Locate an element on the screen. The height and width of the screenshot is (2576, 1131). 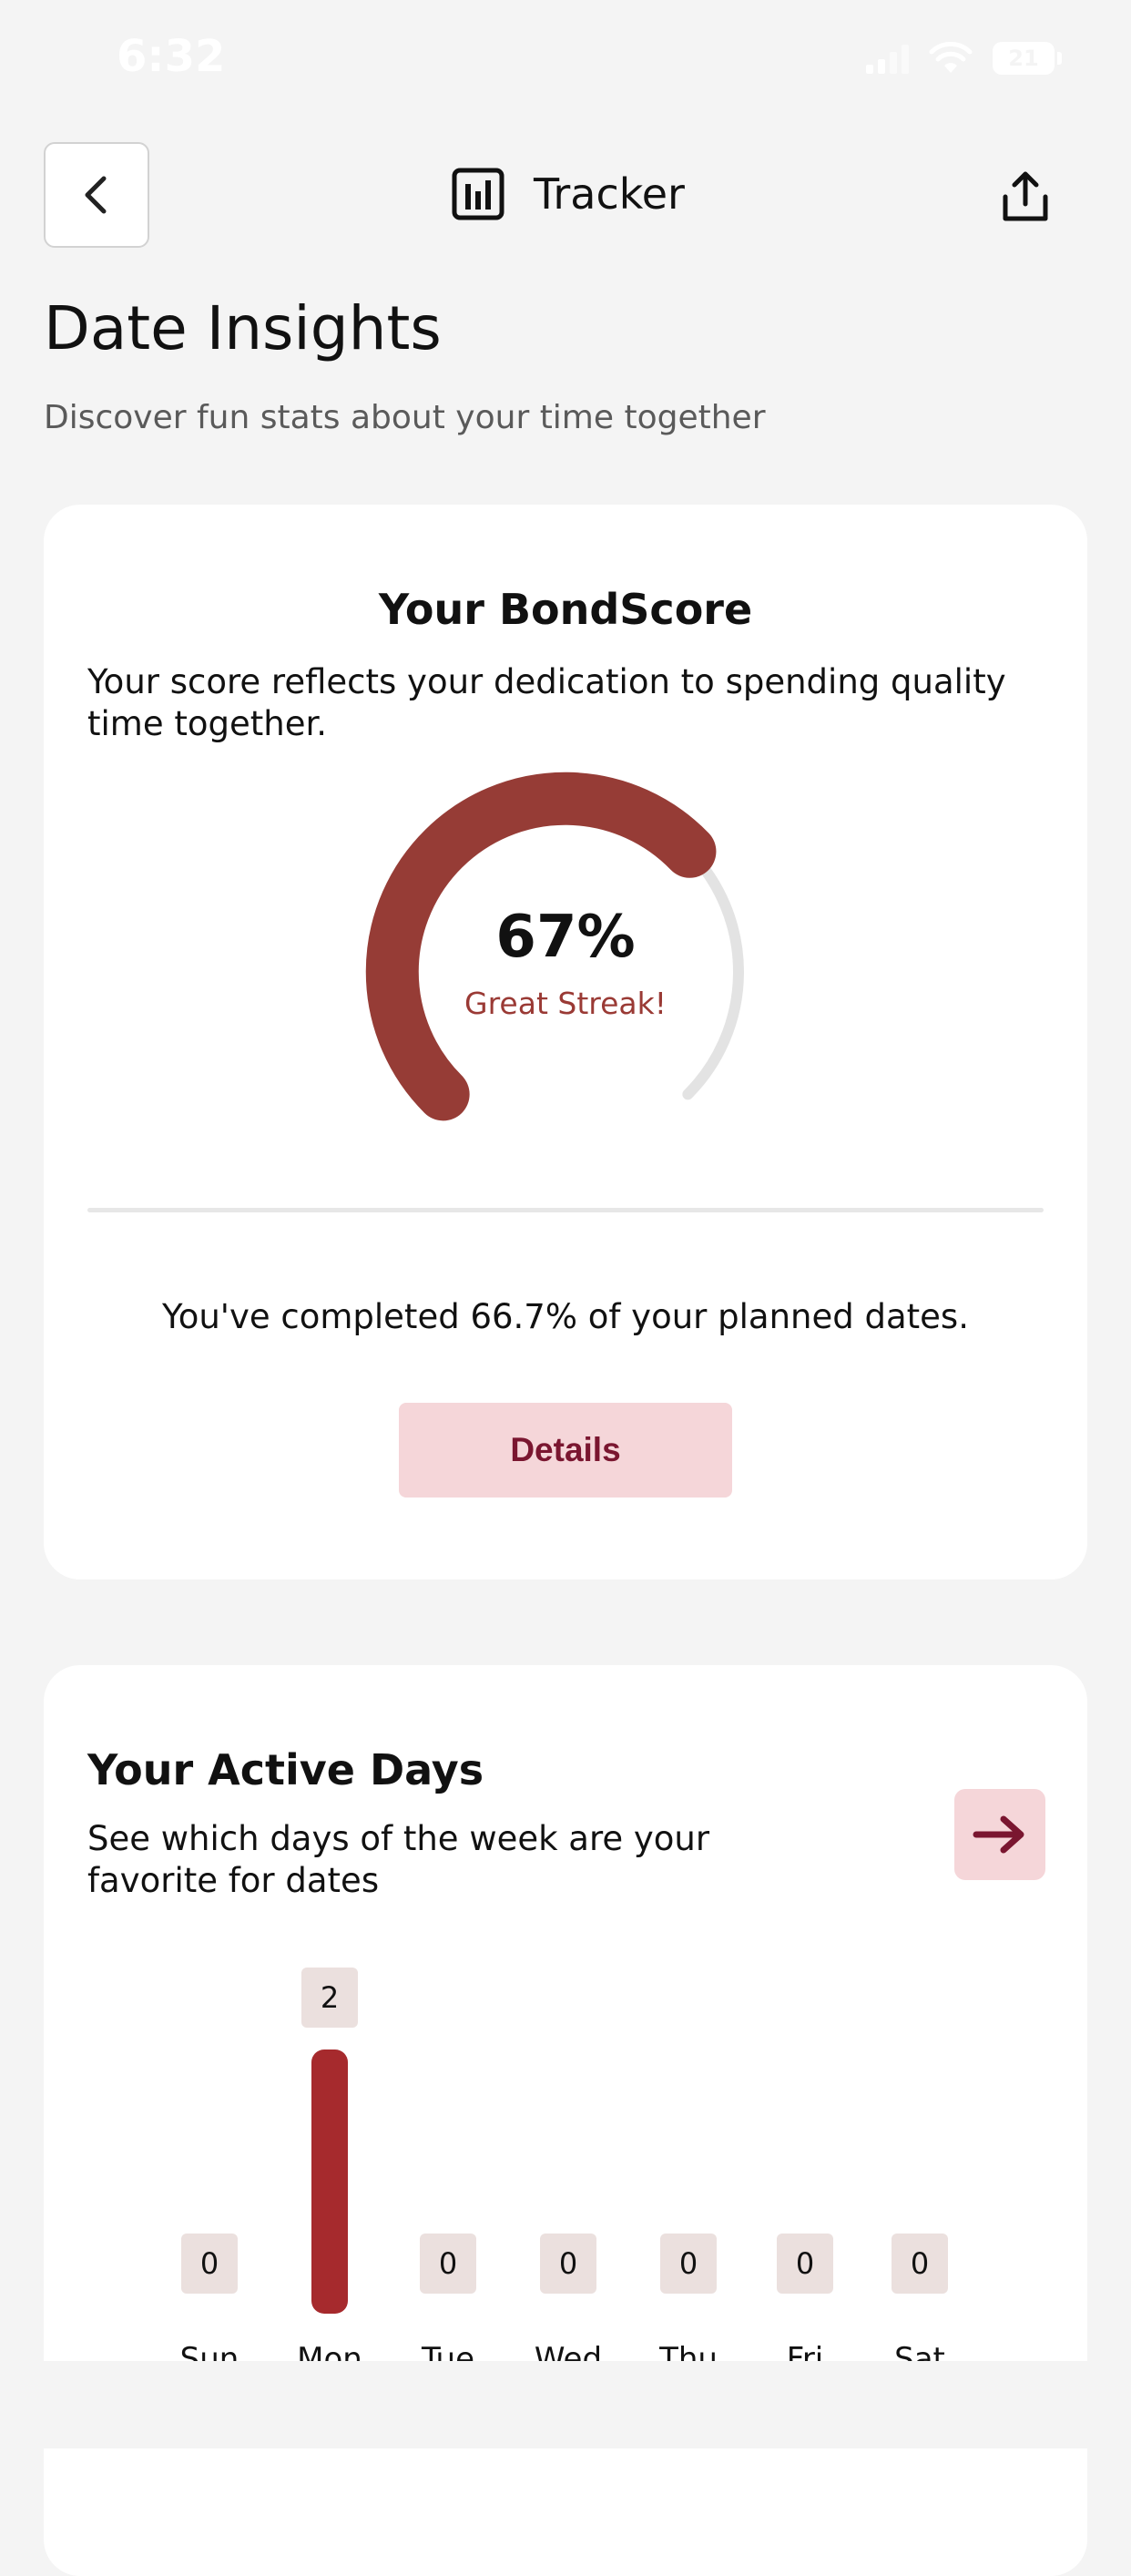
bar-value-tue: 0 is located at coordinates (448, 2264).